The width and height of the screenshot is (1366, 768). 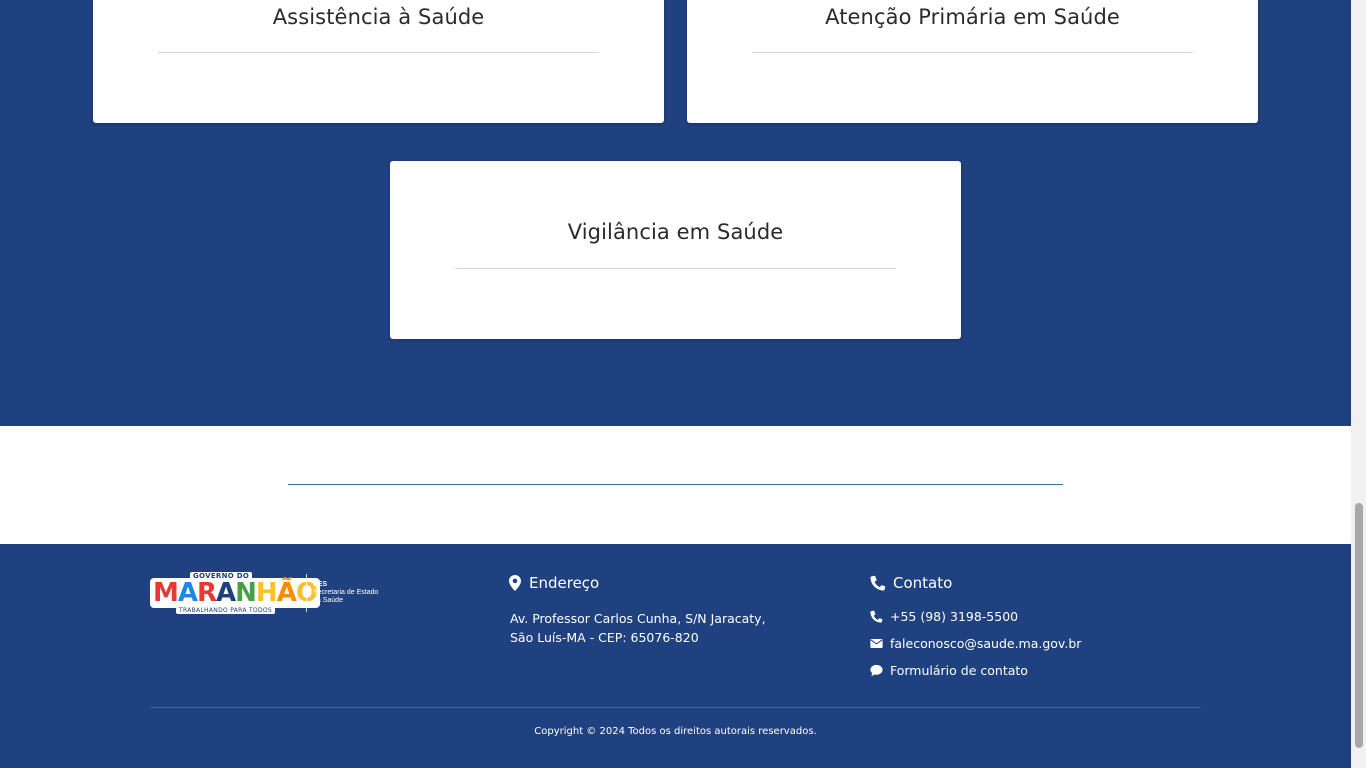 What do you see at coordinates (675, 707) in the screenshot?
I see `footer-divider` at bounding box center [675, 707].